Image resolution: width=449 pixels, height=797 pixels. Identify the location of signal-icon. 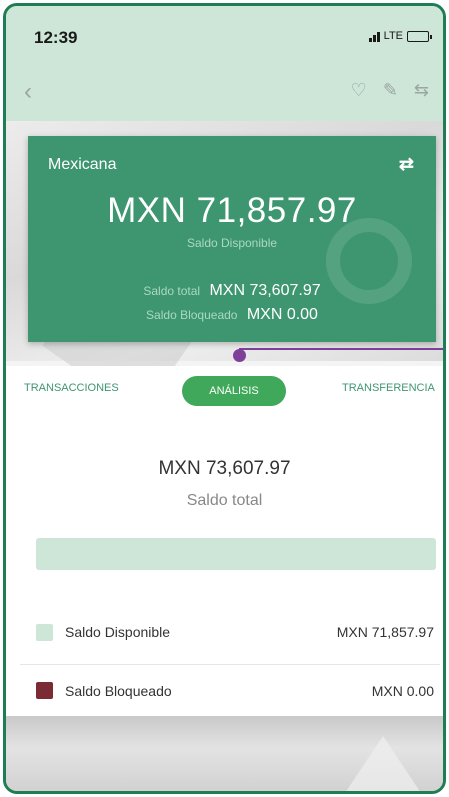
(374, 36).